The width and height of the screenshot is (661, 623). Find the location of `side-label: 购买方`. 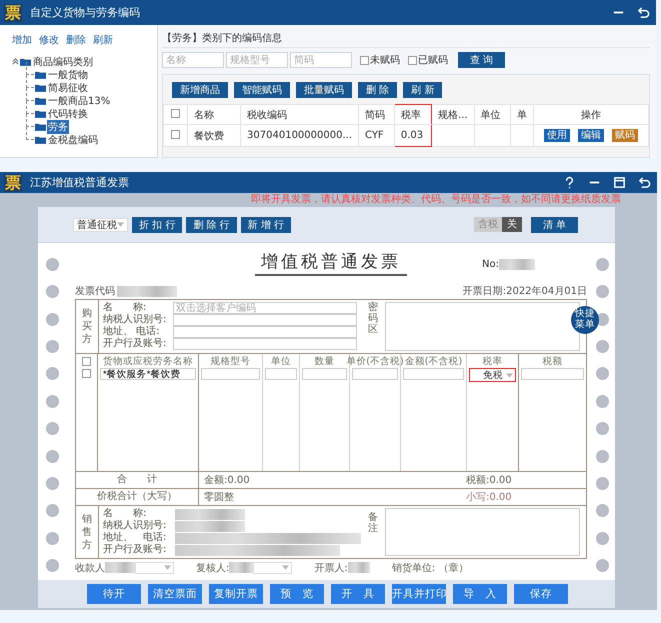

side-label: 购买方 is located at coordinates (87, 326).